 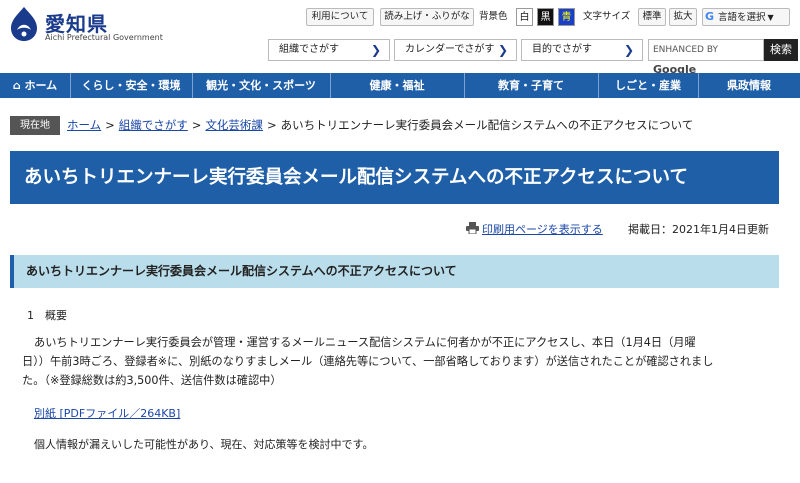 I want to click on nav-tourism: 観光・文化・スポーツ, so click(x=261, y=85).